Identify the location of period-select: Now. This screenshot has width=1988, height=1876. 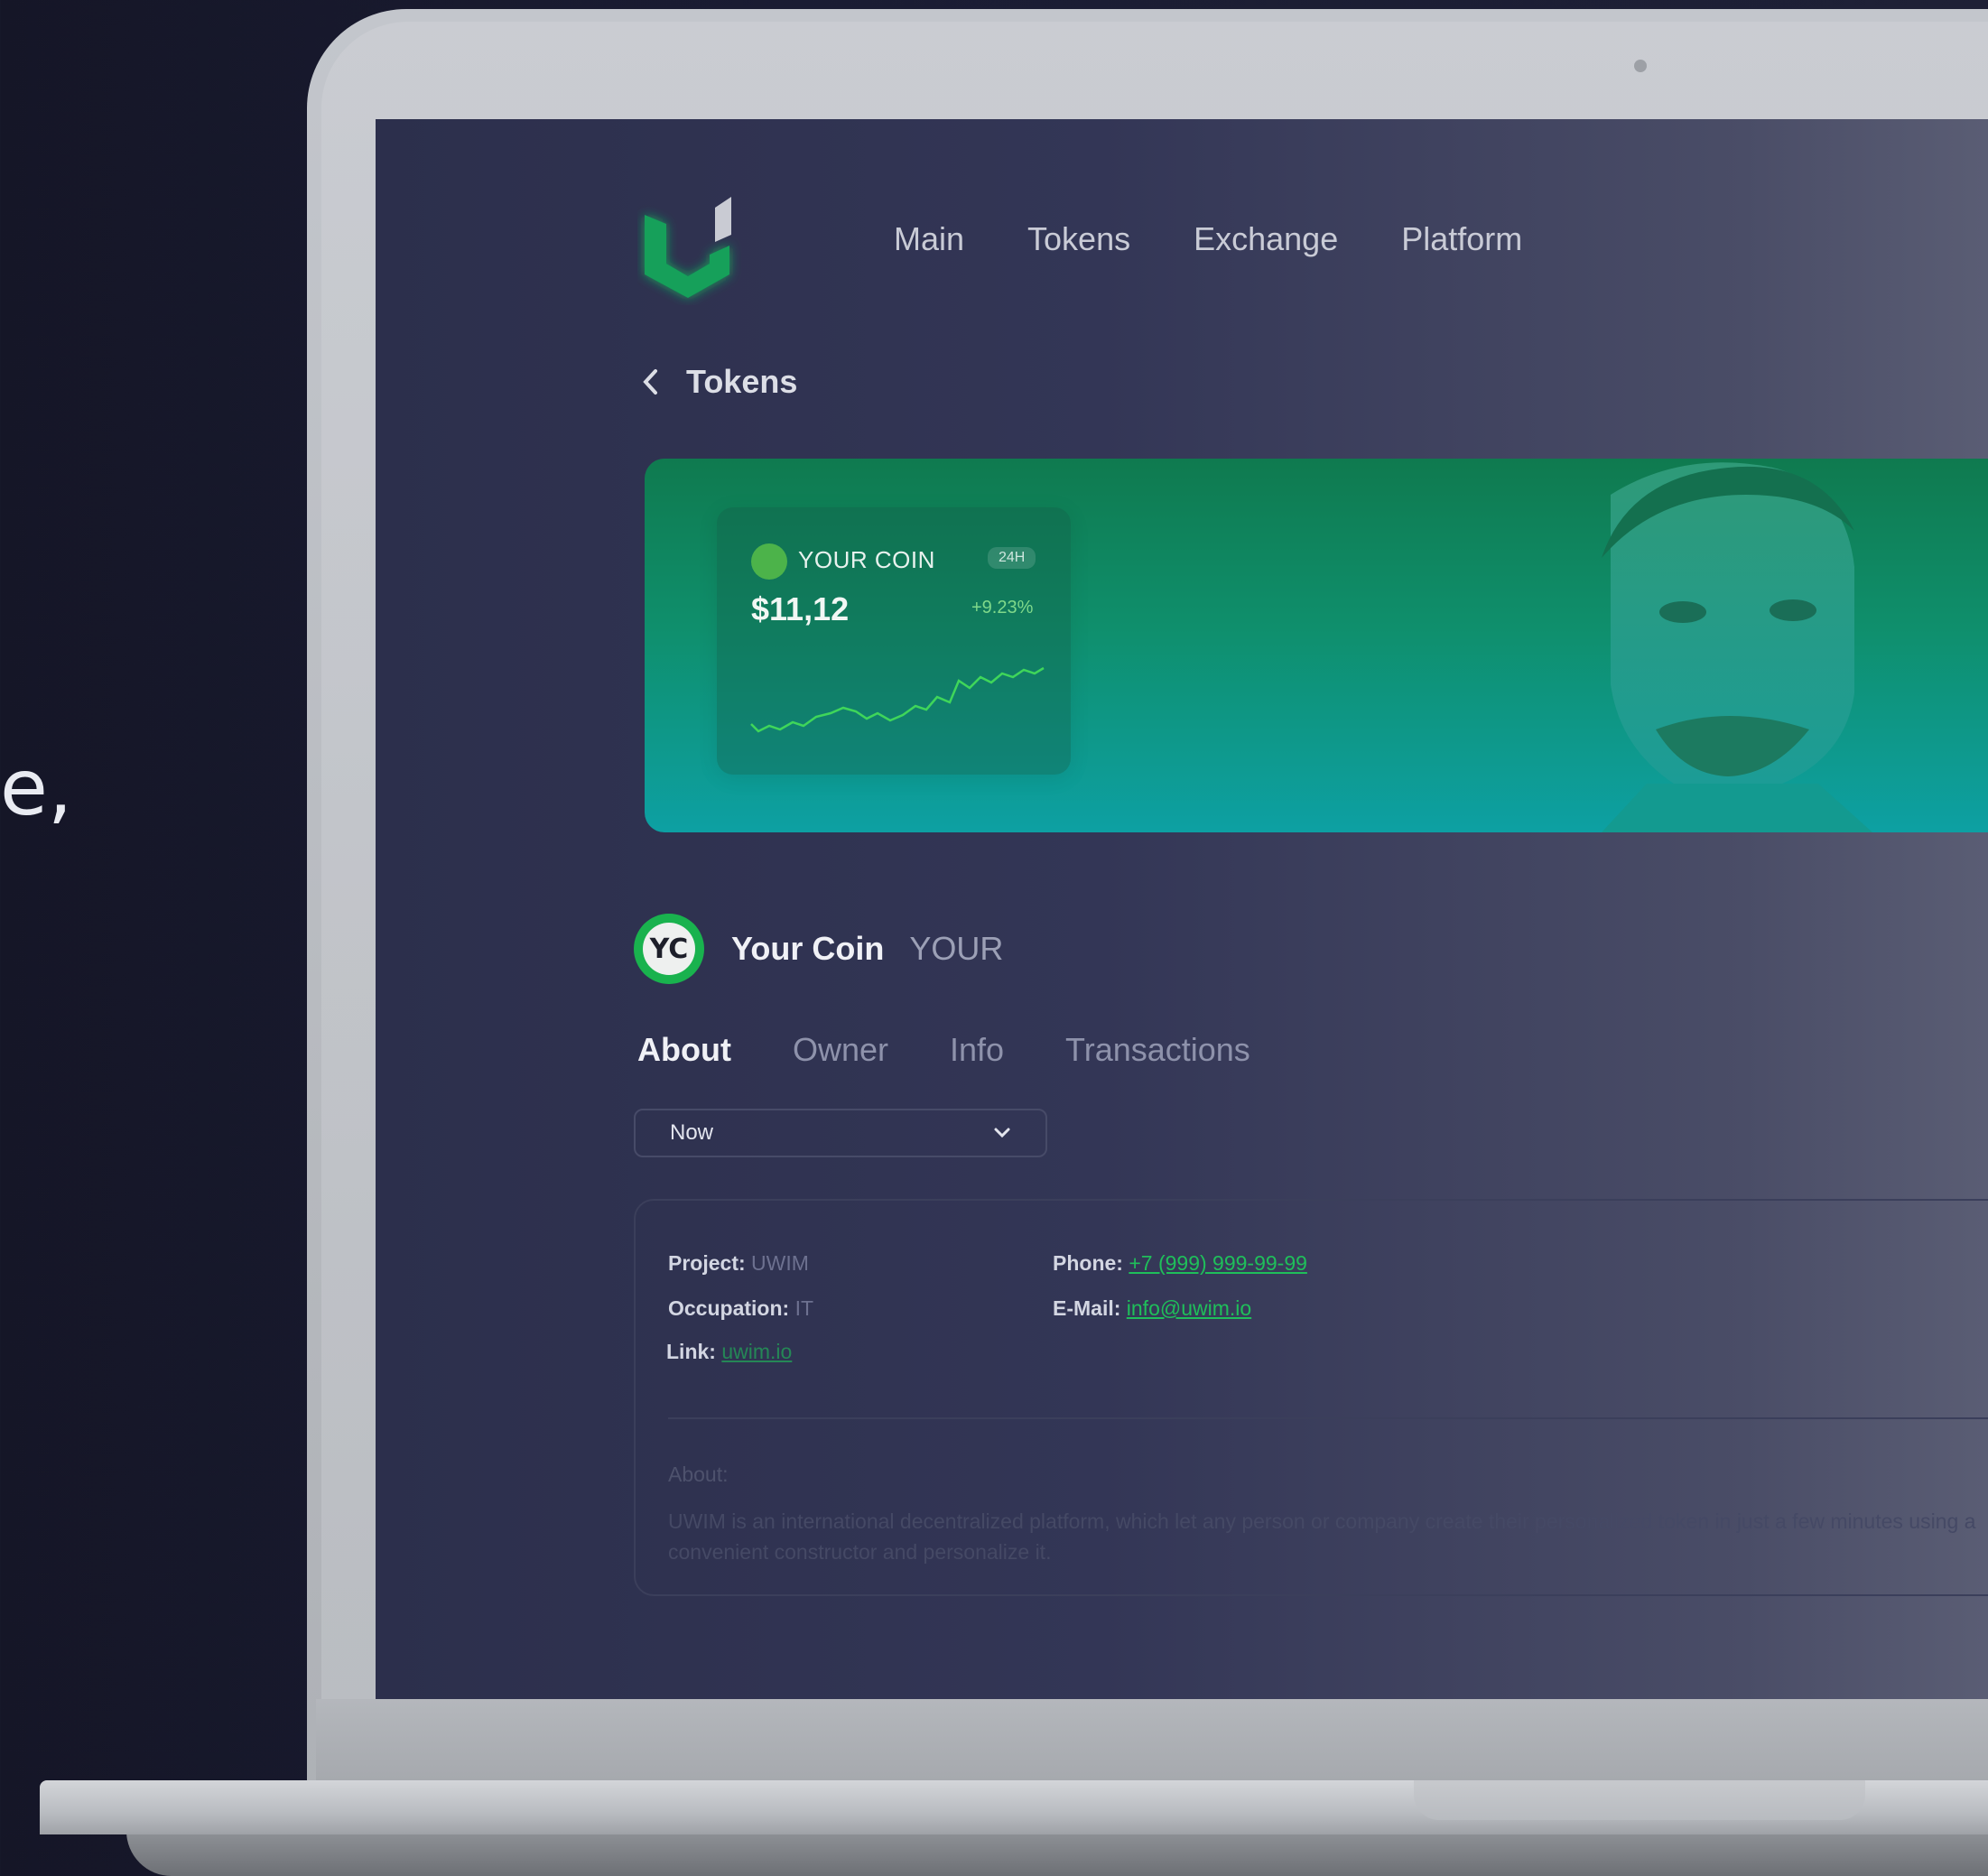
(840, 1133).